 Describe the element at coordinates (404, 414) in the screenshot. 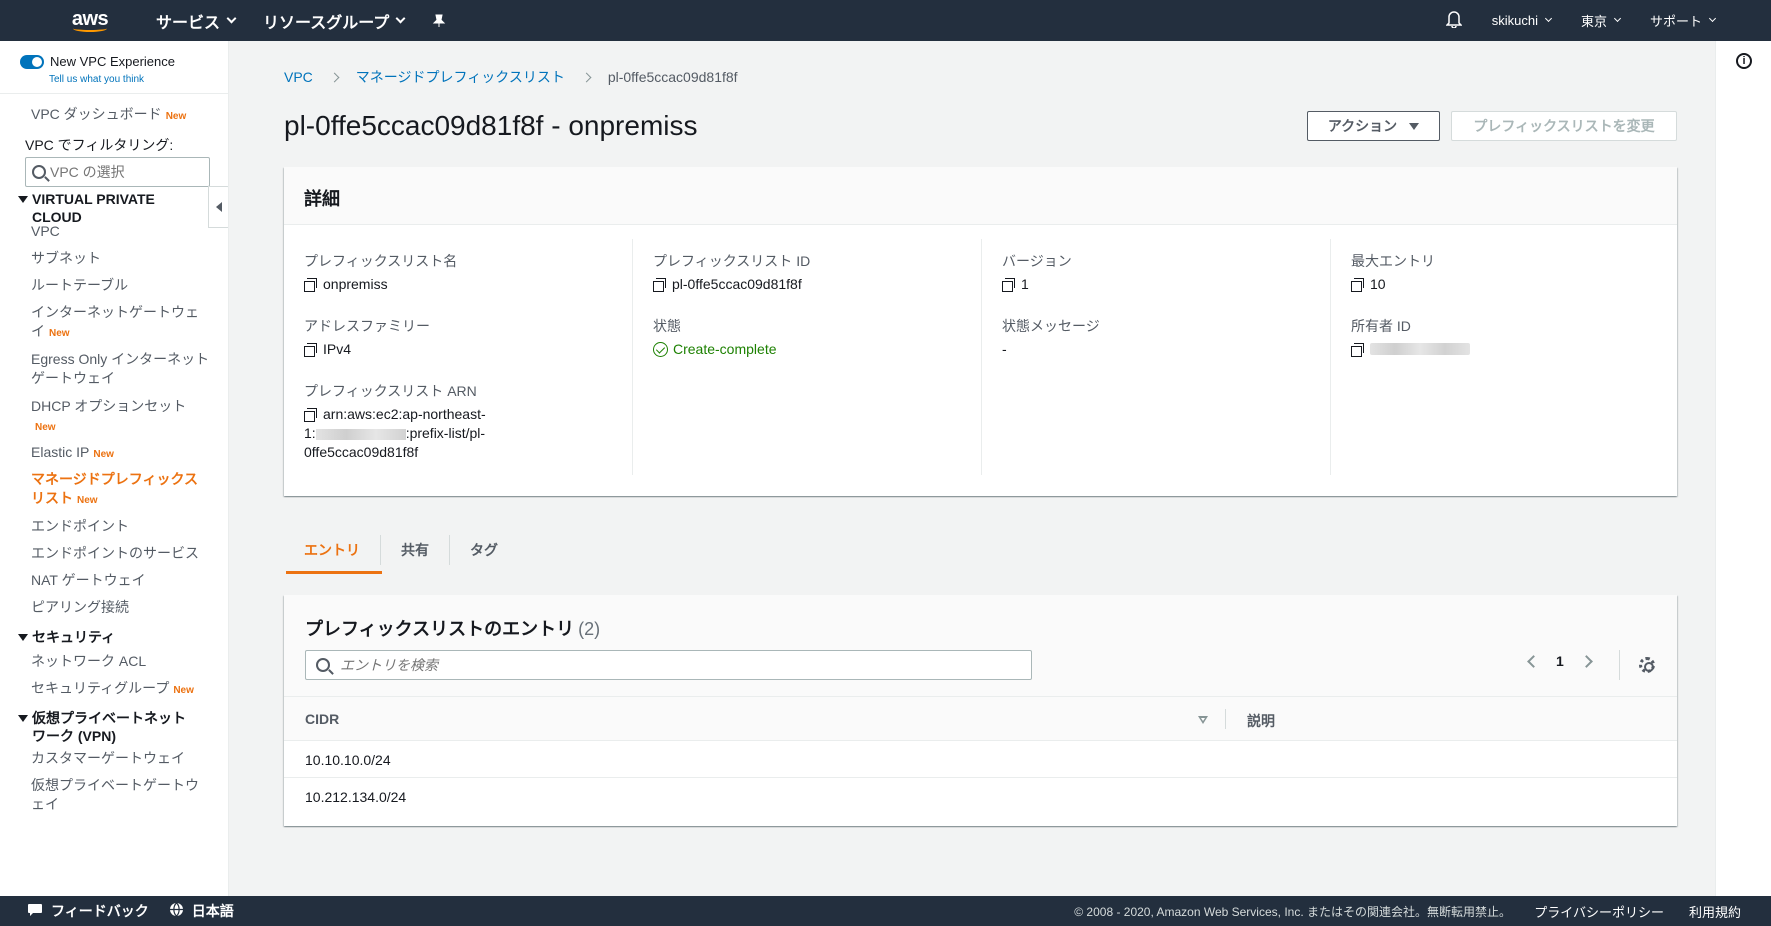

I see `arn-line-1: arn:aws:ec2:ap-northeast-` at that location.